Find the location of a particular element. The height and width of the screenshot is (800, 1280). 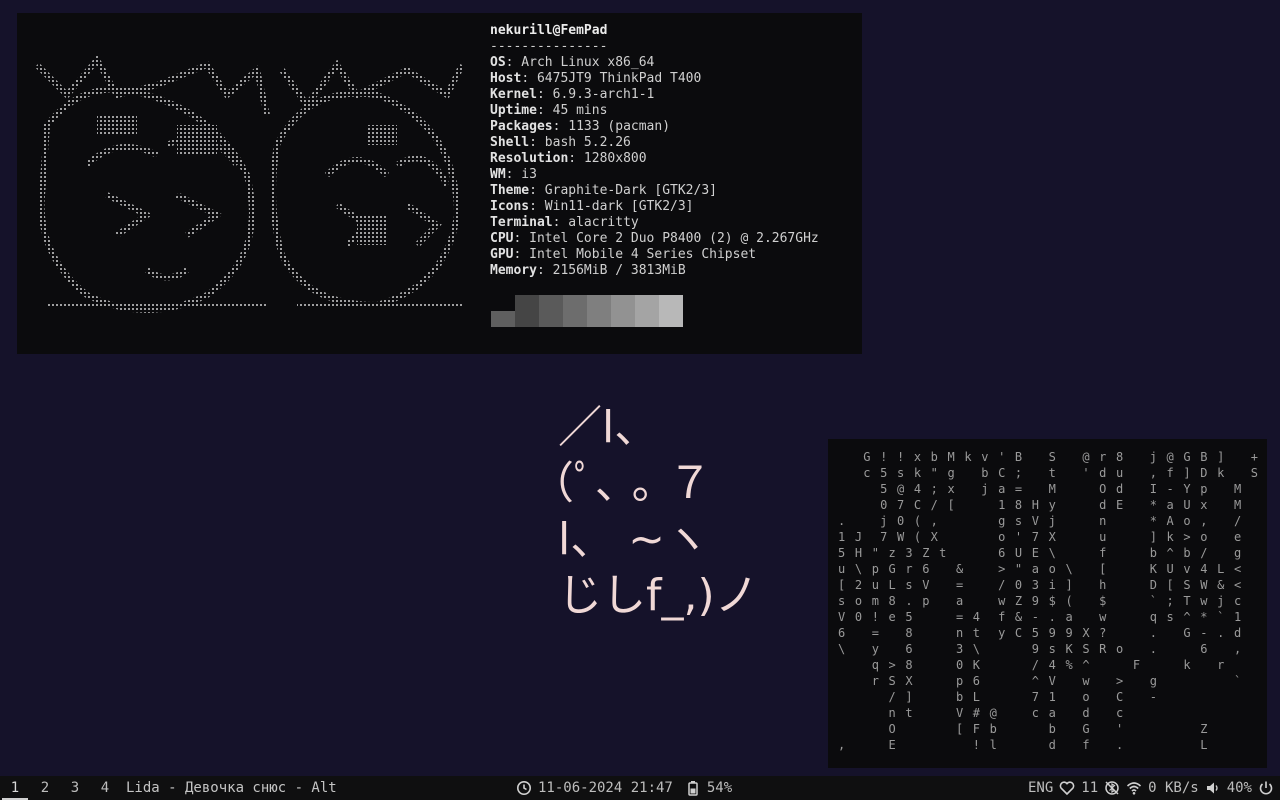

battery-icon is located at coordinates (693, 788).